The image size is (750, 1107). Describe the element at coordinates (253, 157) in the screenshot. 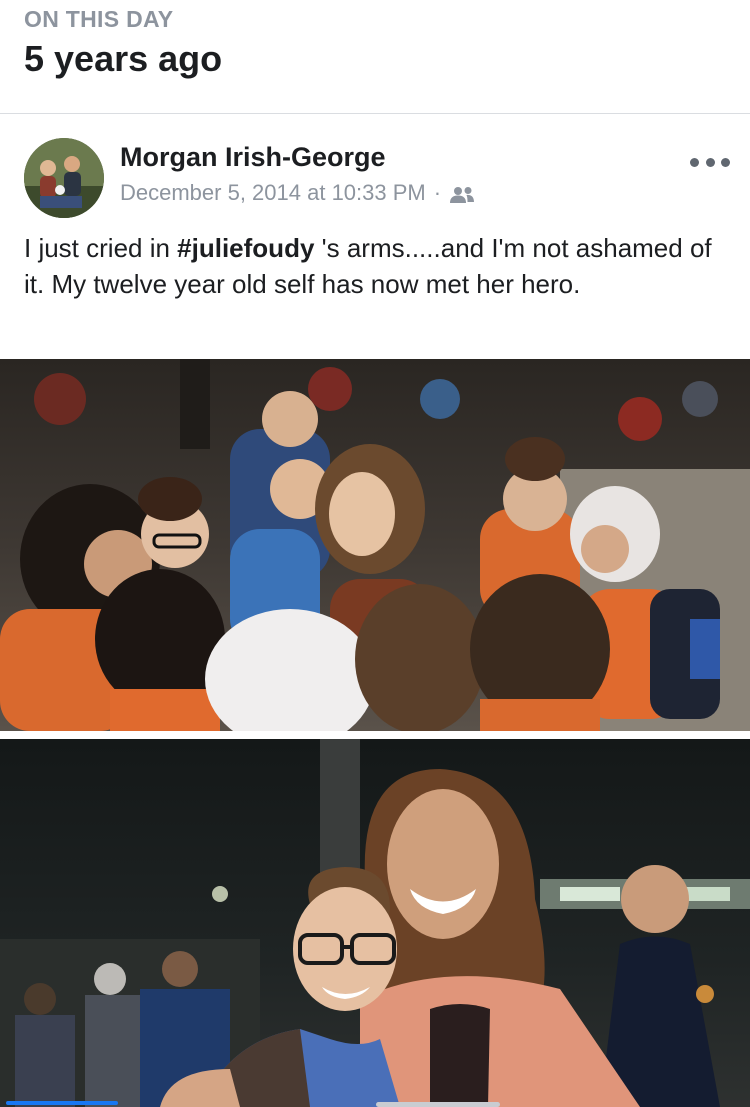

I see `author-name: Morgan Irish-George` at that location.